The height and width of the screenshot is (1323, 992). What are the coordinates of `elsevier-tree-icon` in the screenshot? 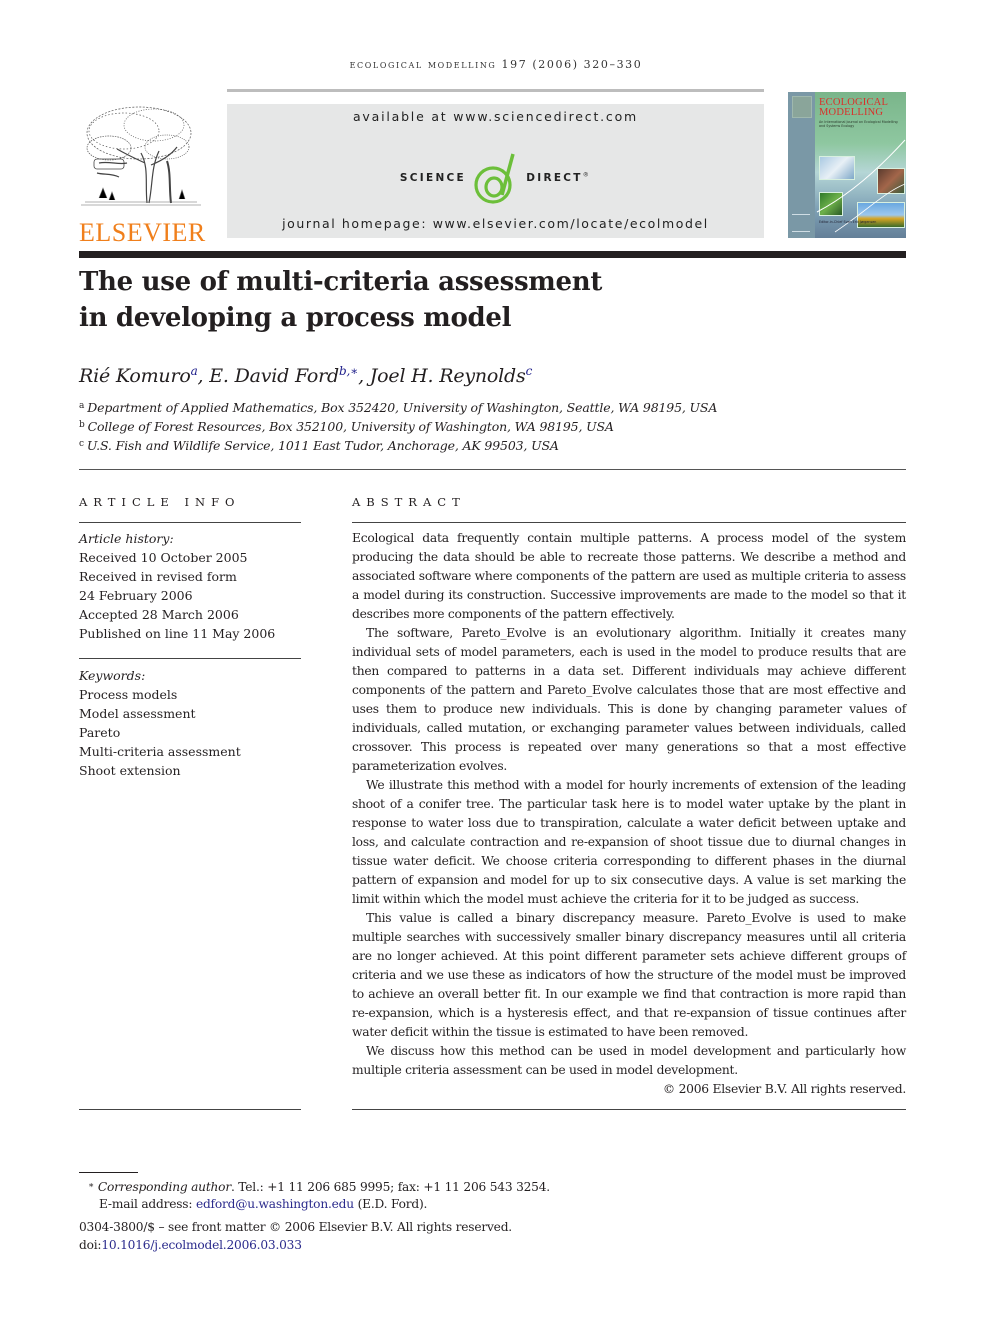 It's located at (141, 156).